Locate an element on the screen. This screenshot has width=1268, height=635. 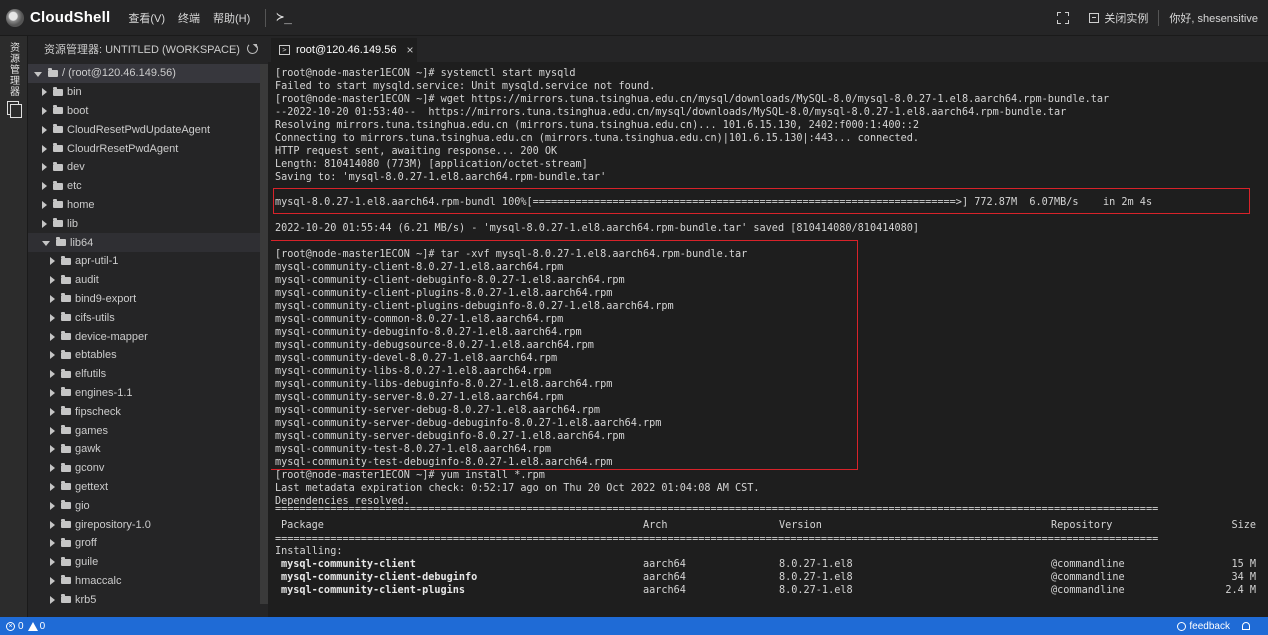
tree-item-label: ebtables is located at coordinates (96, 355).